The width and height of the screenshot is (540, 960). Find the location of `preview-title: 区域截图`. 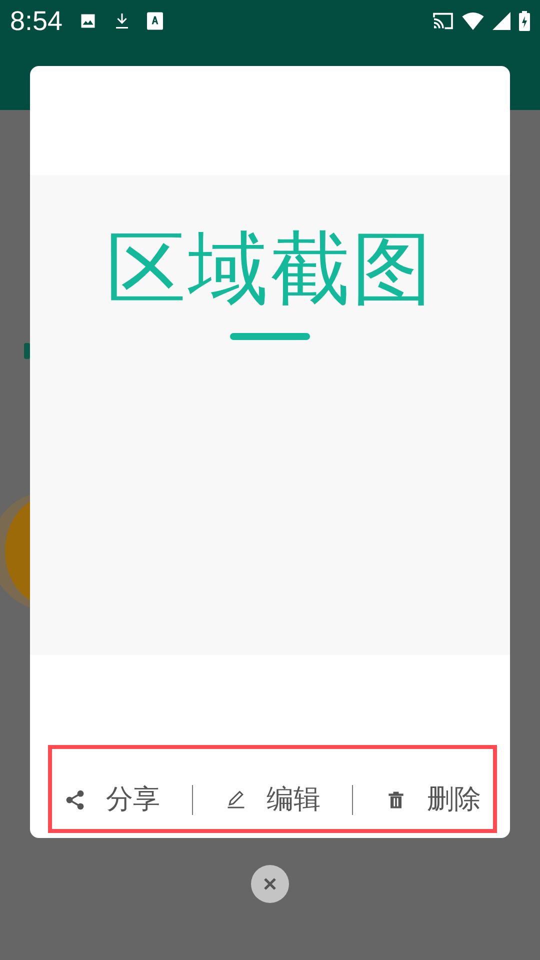

preview-title: 区域截图 is located at coordinates (270, 269).